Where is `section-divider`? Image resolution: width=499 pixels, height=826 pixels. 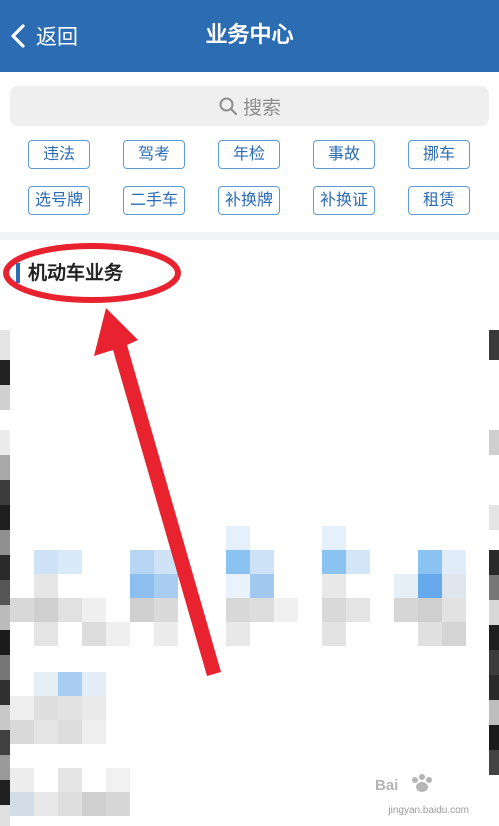 section-divider is located at coordinates (249, 236).